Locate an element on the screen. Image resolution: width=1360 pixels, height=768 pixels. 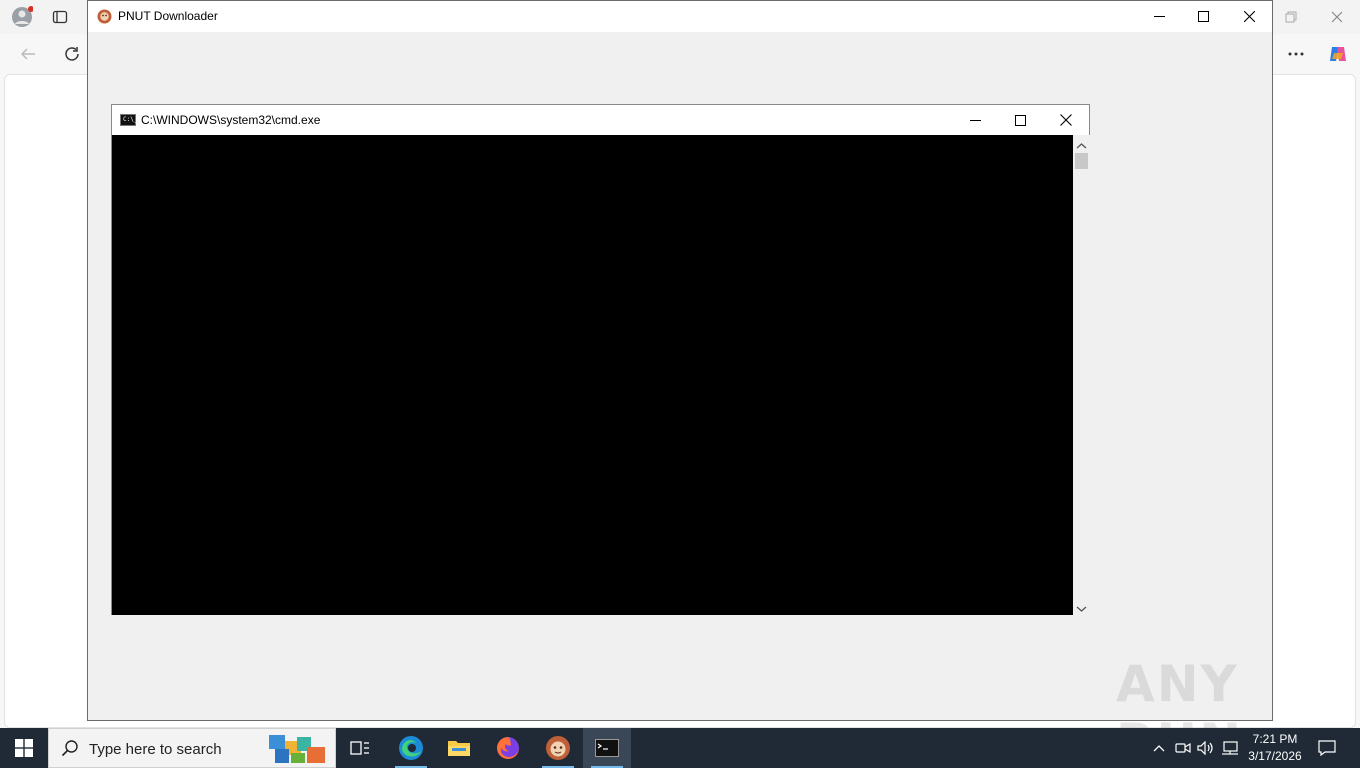
firefox-icon is located at coordinates (508, 748).